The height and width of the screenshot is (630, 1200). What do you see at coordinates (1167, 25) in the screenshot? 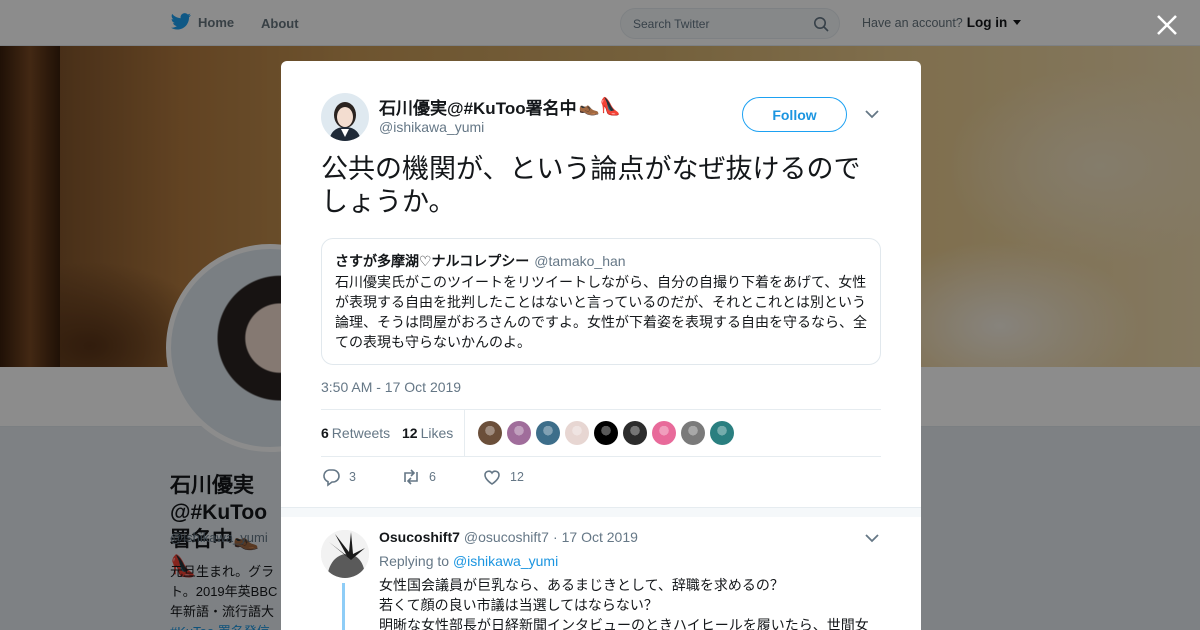
I see `close-icon` at bounding box center [1167, 25].